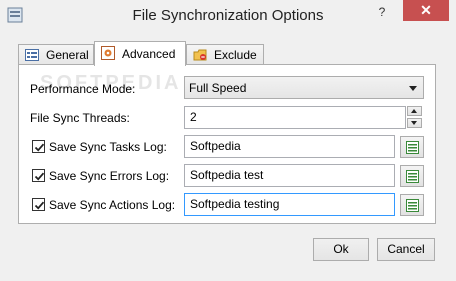 The height and width of the screenshot is (281, 456). I want to click on general-icon, so click(32, 55).